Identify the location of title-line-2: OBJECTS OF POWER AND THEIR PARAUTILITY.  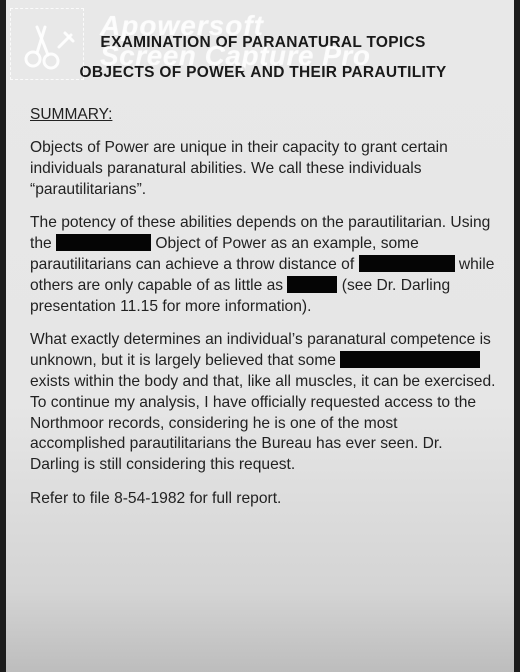
(263, 72).